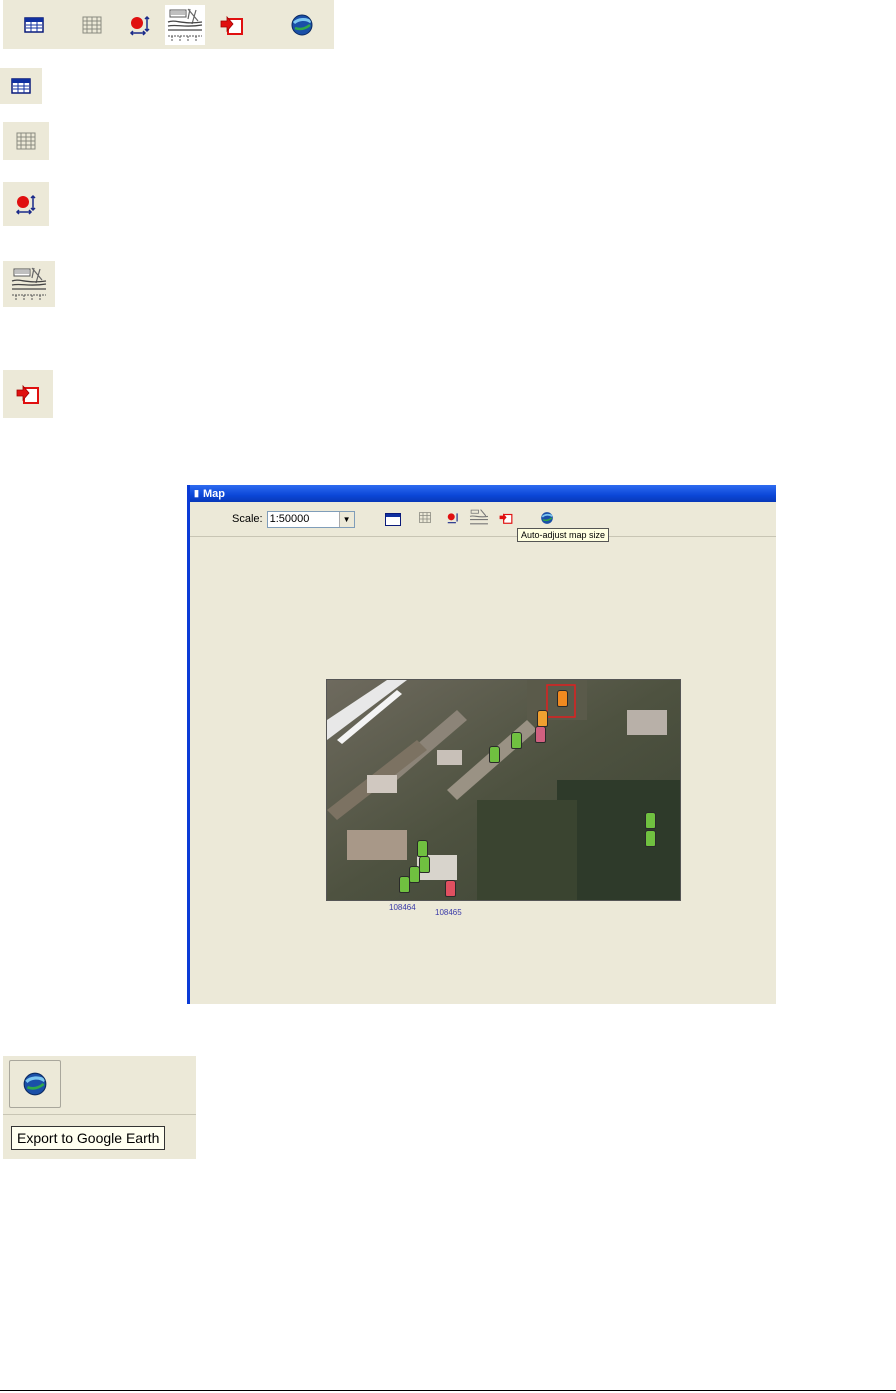 The height and width of the screenshot is (1393, 896). What do you see at coordinates (346, 519) in the screenshot?
I see `chevron-down-icon: ▼` at bounding box center [346, 519].